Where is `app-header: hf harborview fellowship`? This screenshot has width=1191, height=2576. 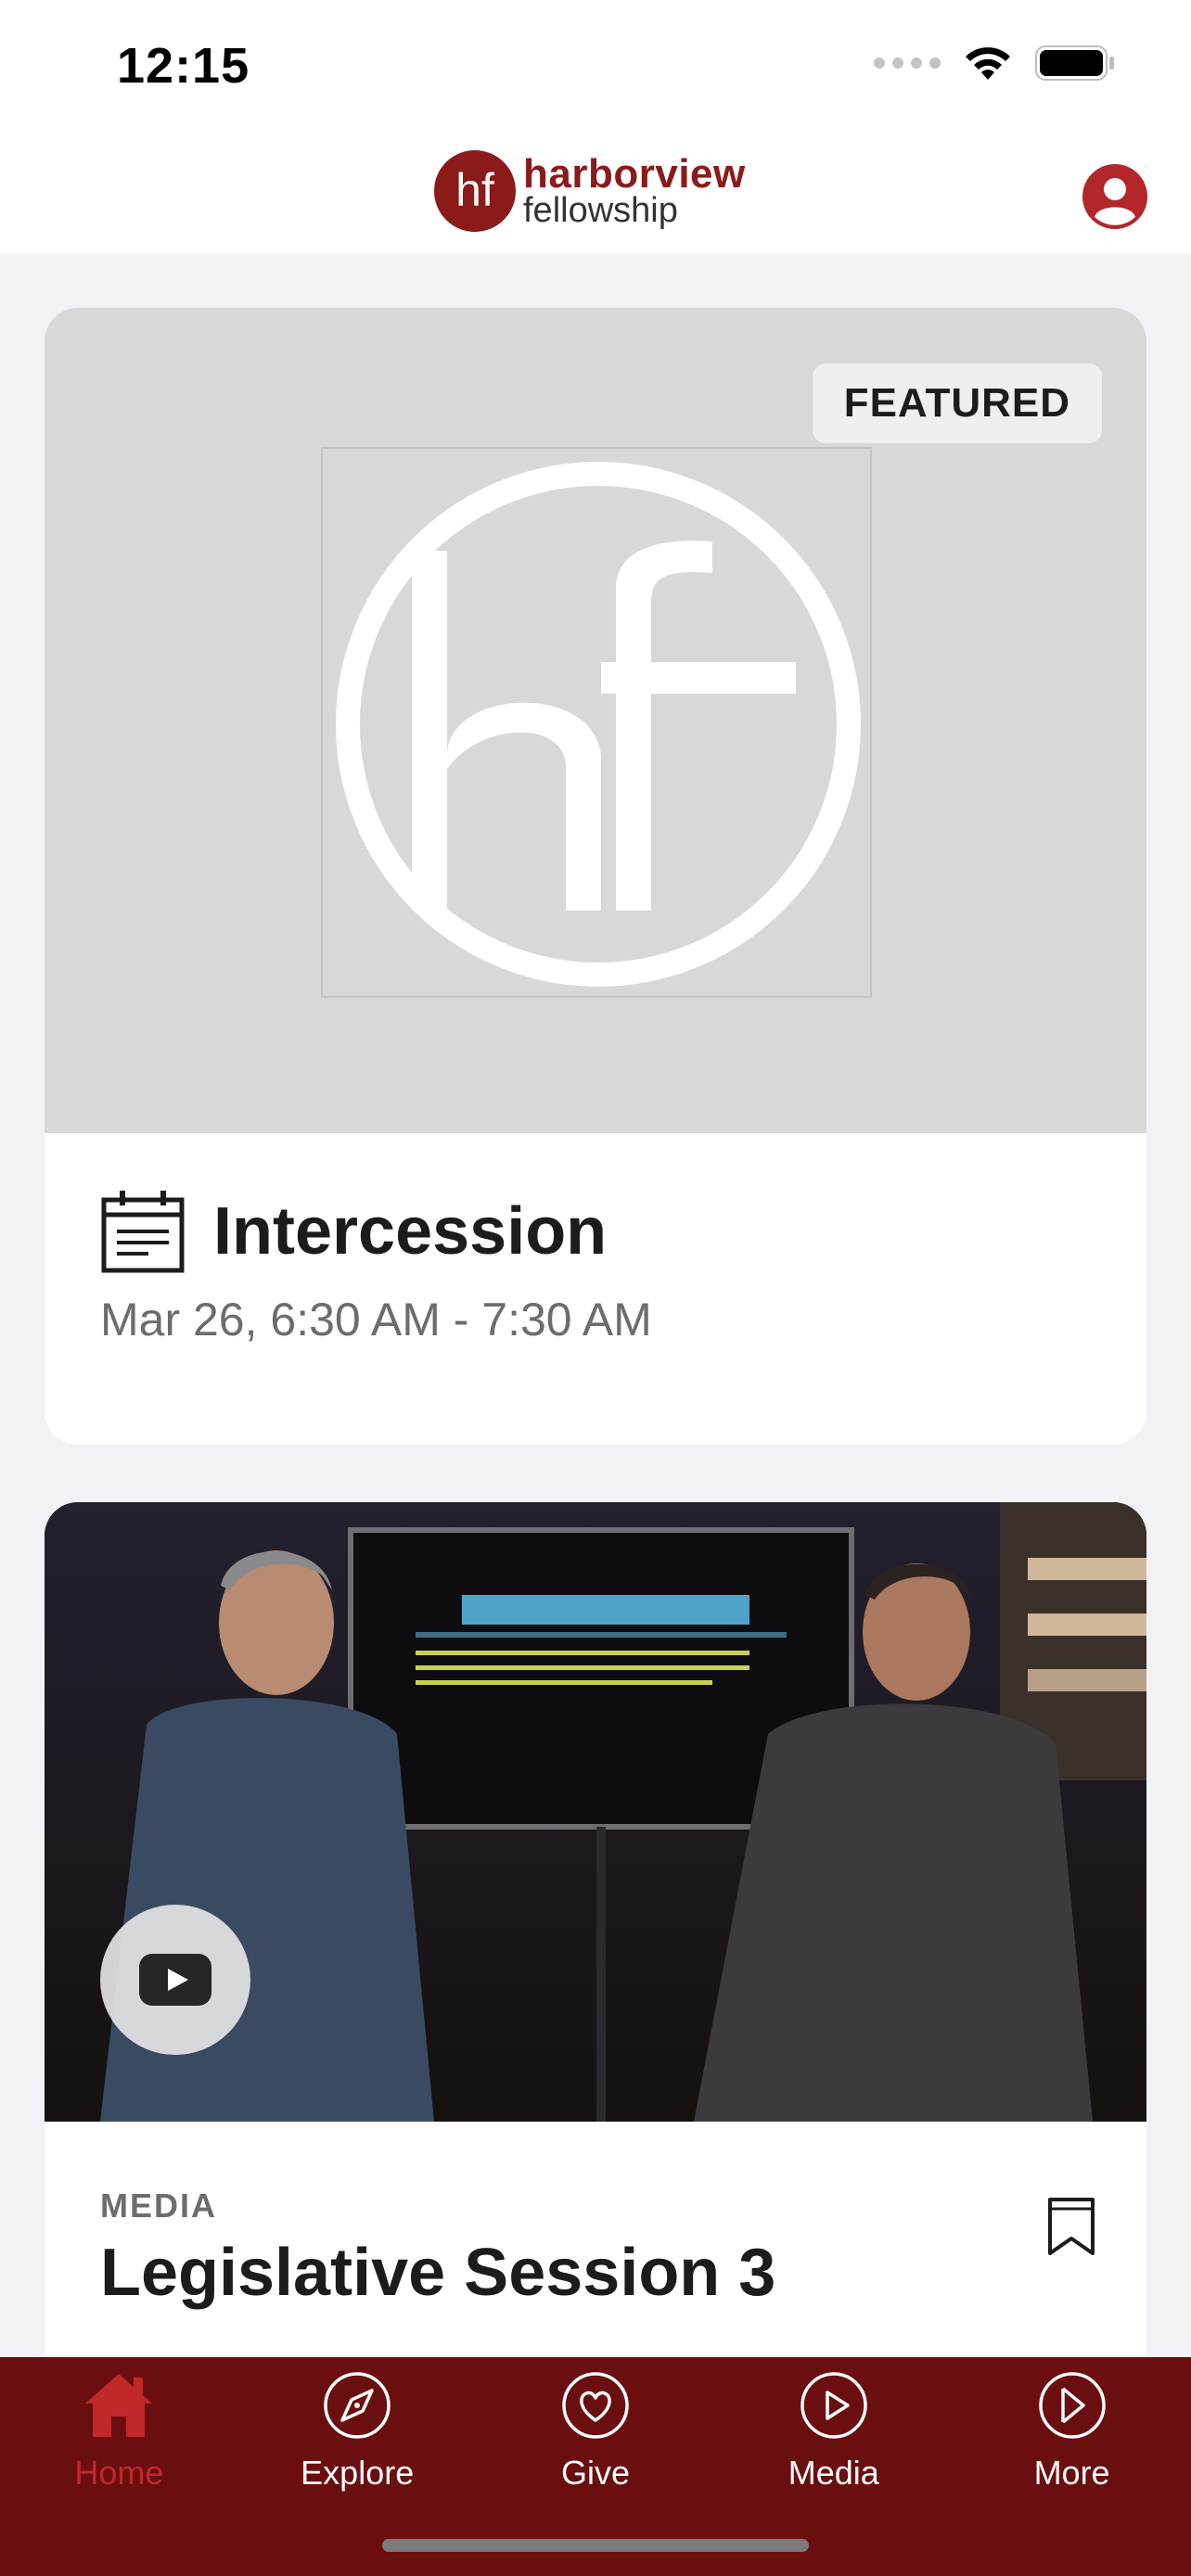 app-header: hf harborview fellowship is located at coordinates (595, 192).